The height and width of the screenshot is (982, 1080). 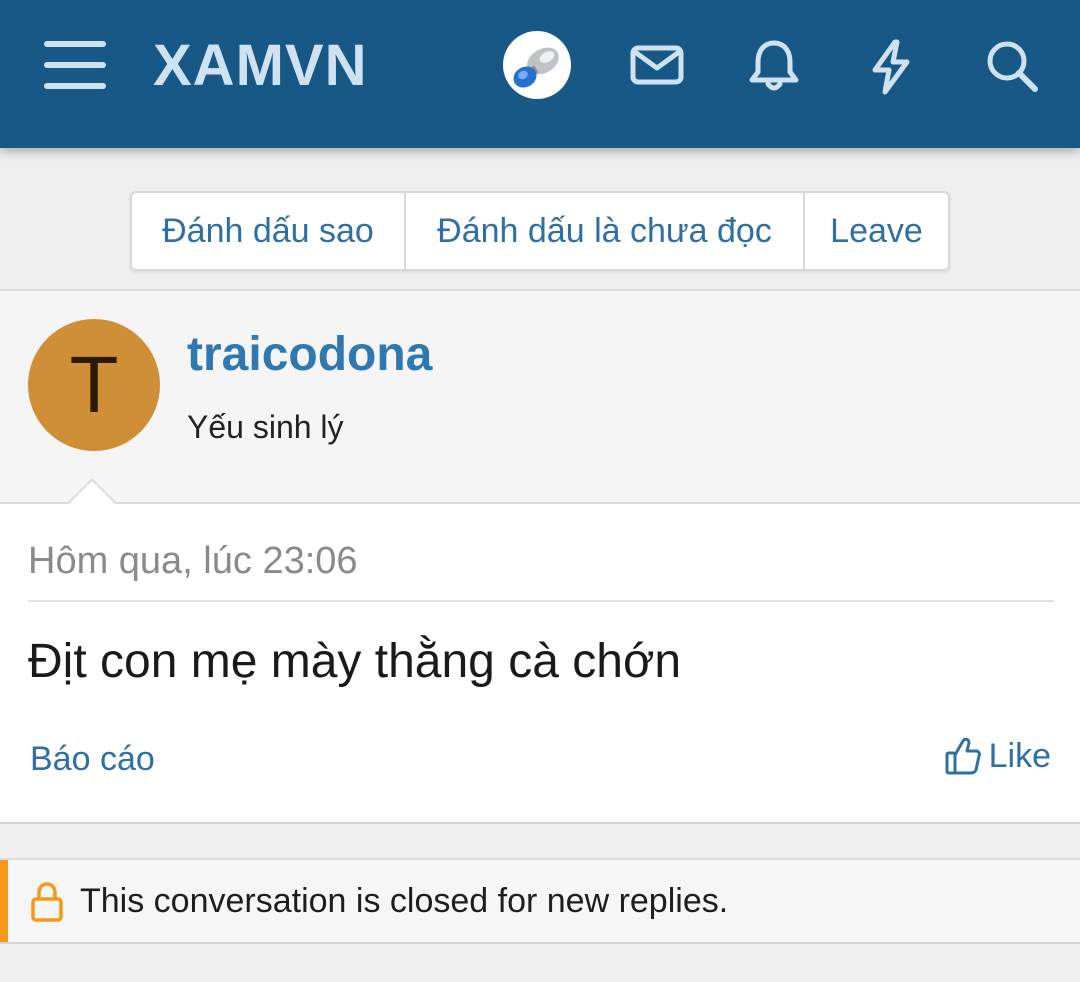 What do you see at coordinates (92, 493) in the screenshot?
I see `message-arrow-fill` at bounding box center [92, 493].